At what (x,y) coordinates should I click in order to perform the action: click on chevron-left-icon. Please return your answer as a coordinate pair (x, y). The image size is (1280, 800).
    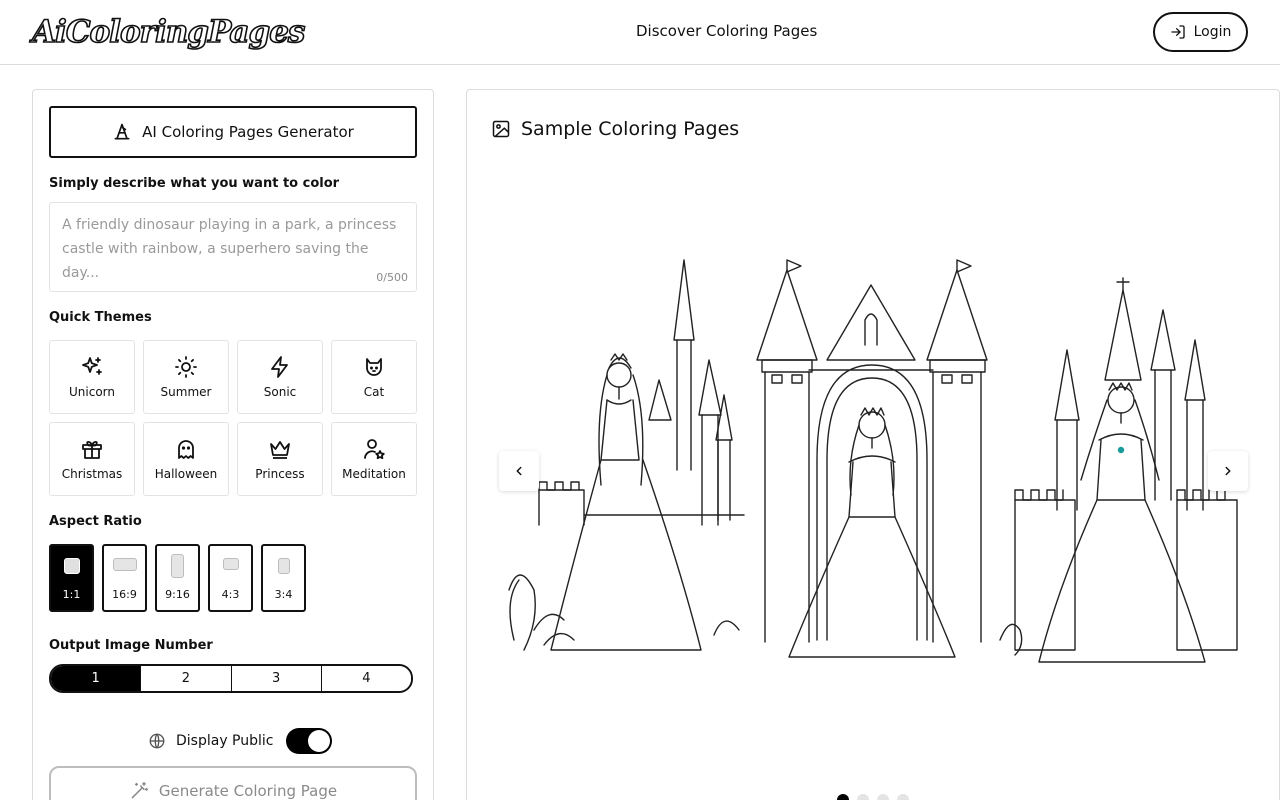
    Looking at the image, I should click on (519, 471).